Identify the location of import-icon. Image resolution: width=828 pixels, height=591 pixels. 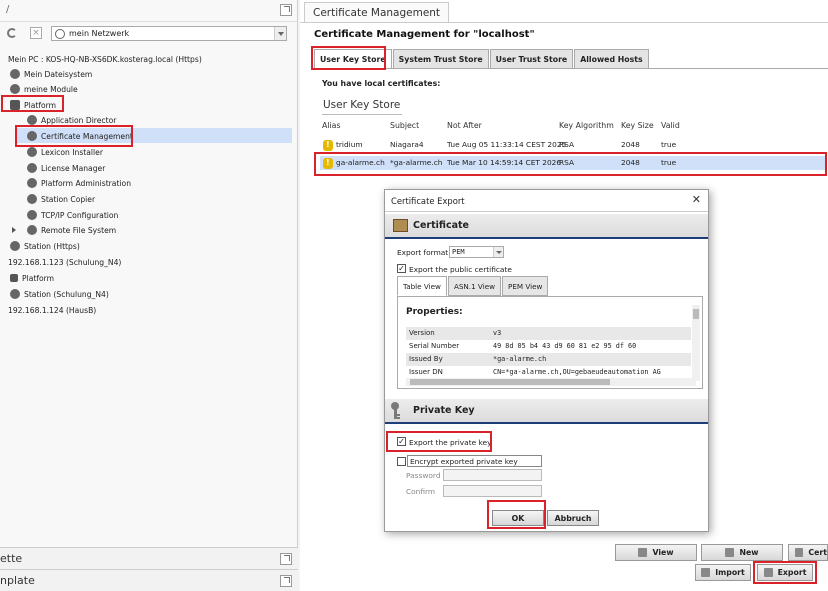
(706, 572).